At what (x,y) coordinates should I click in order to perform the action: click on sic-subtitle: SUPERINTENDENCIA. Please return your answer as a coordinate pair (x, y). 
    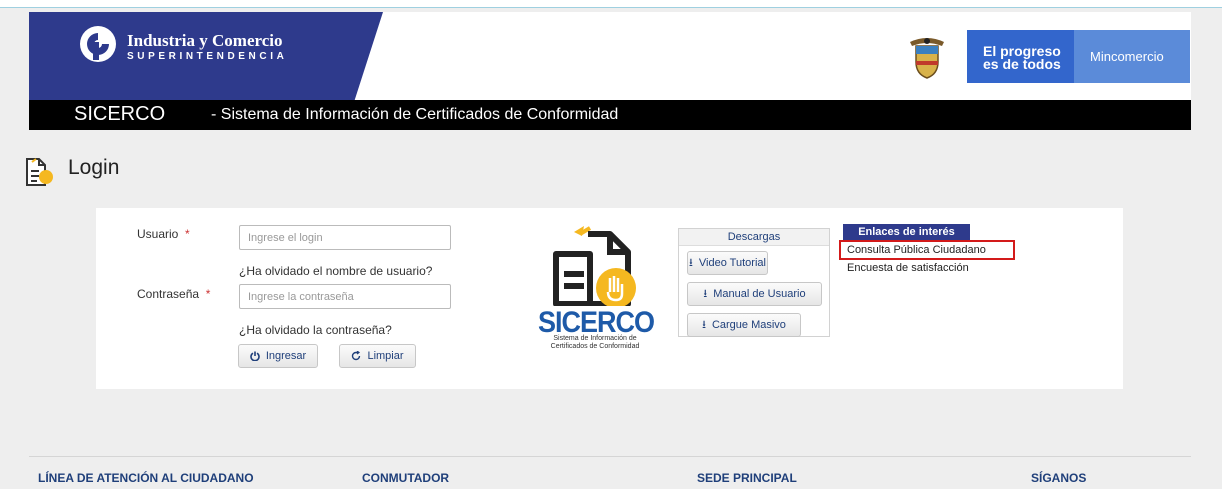
    Looking at the image, I should click on (207, 56).